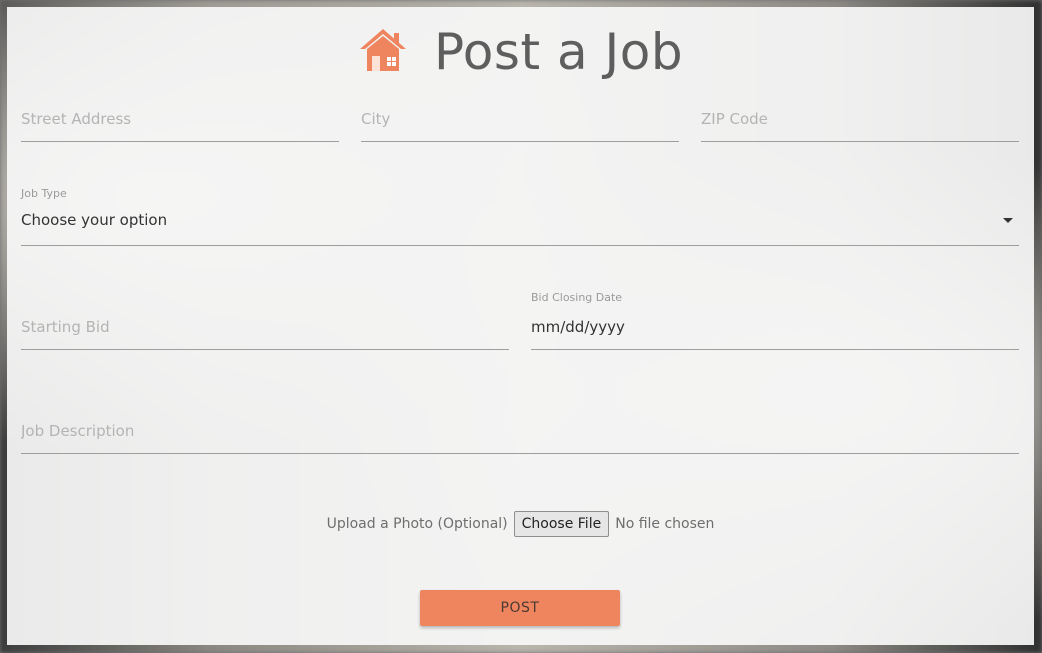  Describe the element at coordinates (665, 524) in the screenshot. I see `file-status: No file chosen` at that location.